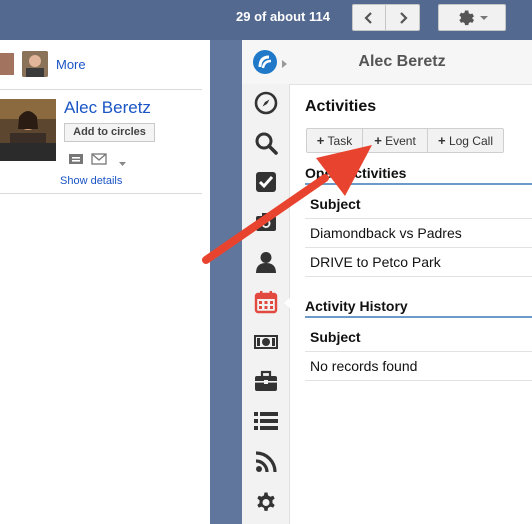 The width and height of the screenshot is (532, 524). Describe the element at coordinates (266, 421) in the screenshot. I see `list-icon` at that location.